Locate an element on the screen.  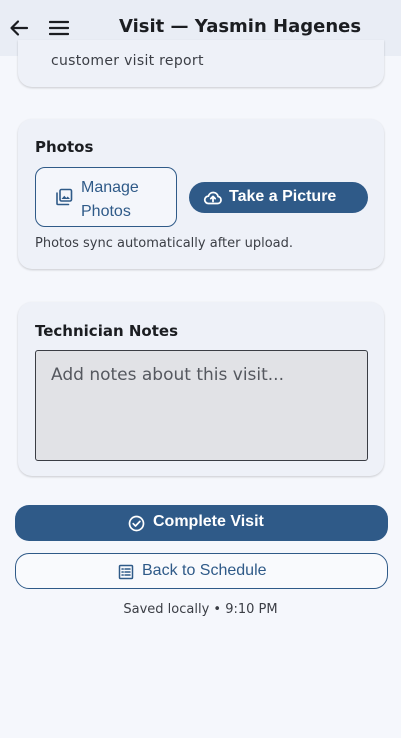
saved-status-text: Saved locally • 9:10 PM is located at coordinates (200, 609).